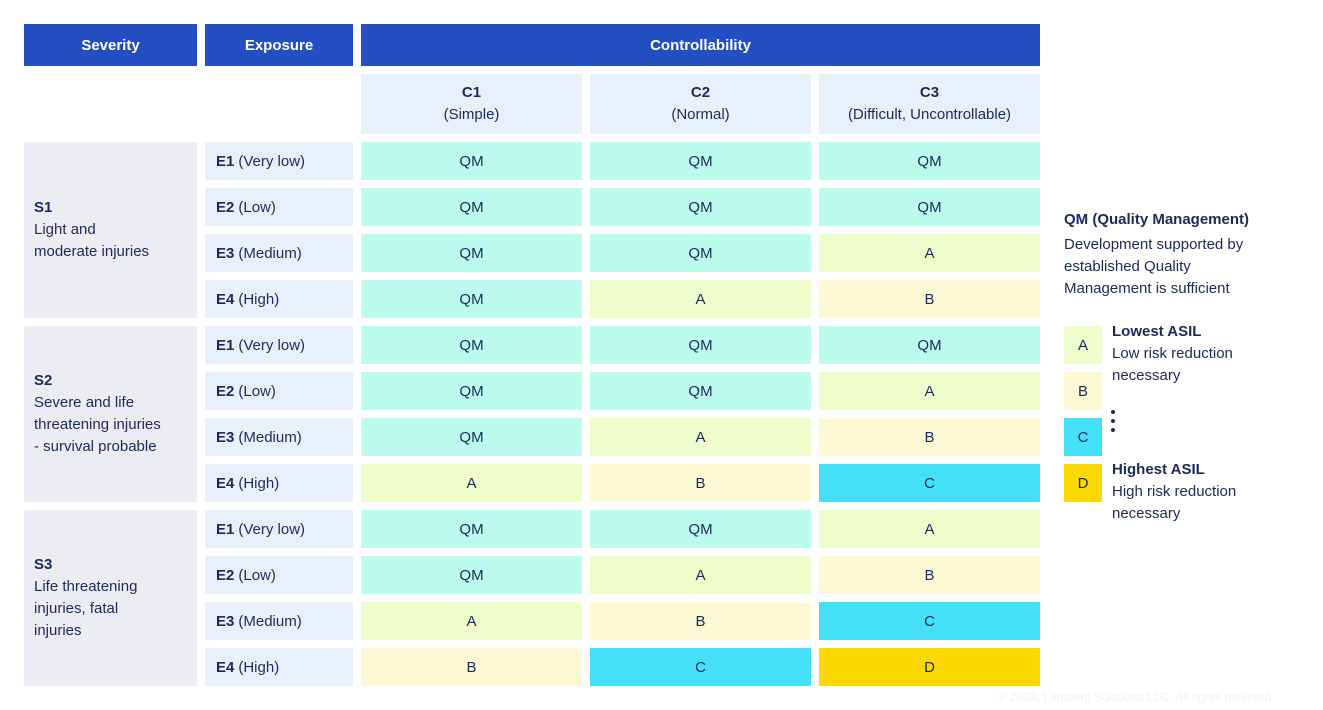 This screenshot has height=710, width=1323. What do you see at coordinates (1146, 513) in the screenshot?
I see `legend-highest-line: necessary` at bounding box center [1146, 513].